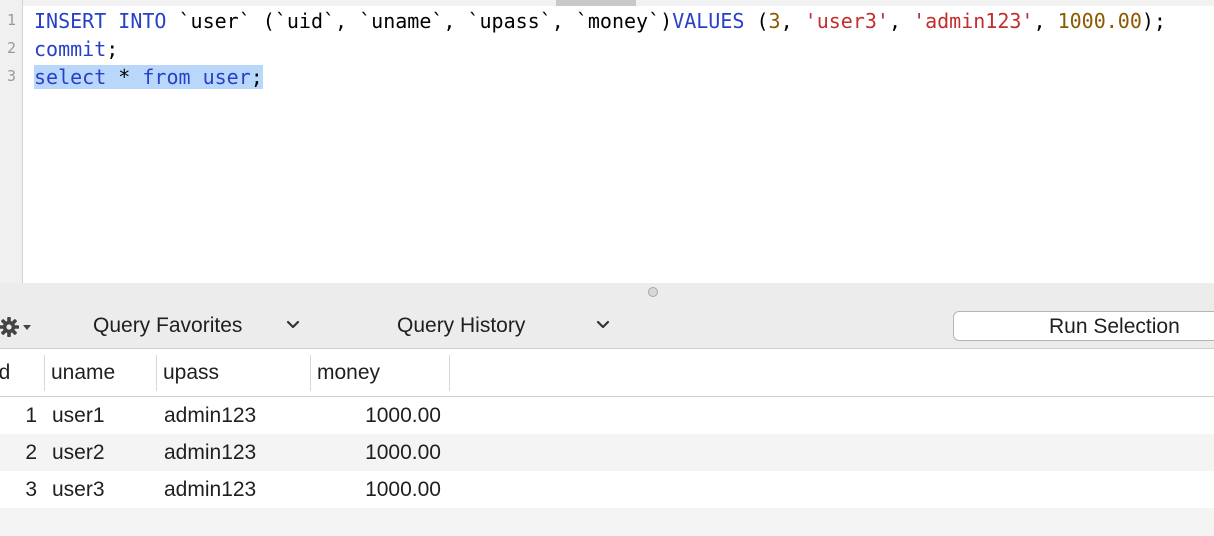 Image resolution: width=1214 pixels, height=536 pixels. What do you see at coordinates (607, 293) in the screenshot?
I see `pane-splitter` at bounding box center [607, 293].